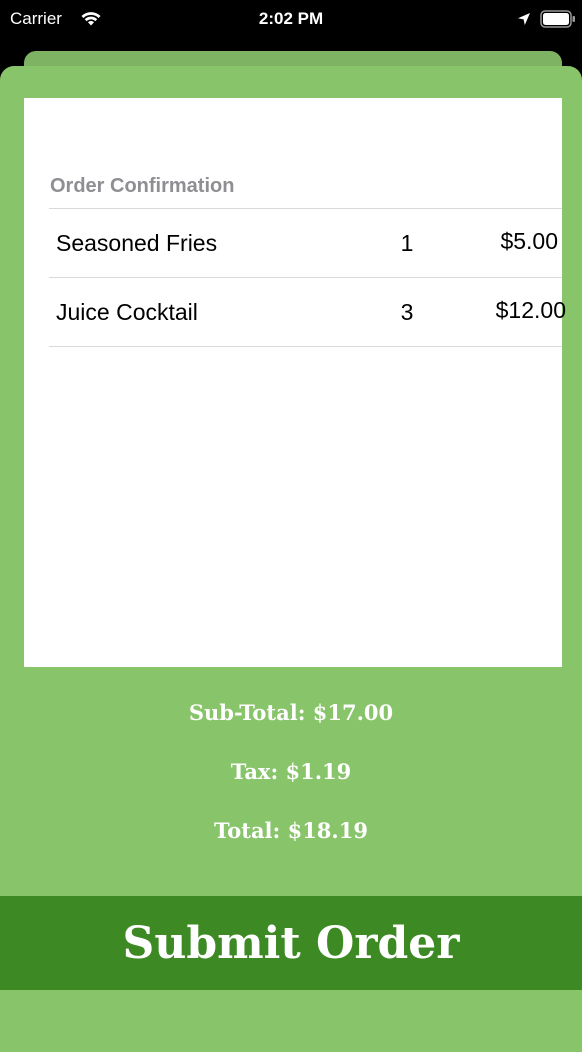  What do you see at coordinates (305, 242) in the screenshot?
I see `table-row: Seasoned Fries 1 $5.00` at bounding box center [305, 242].